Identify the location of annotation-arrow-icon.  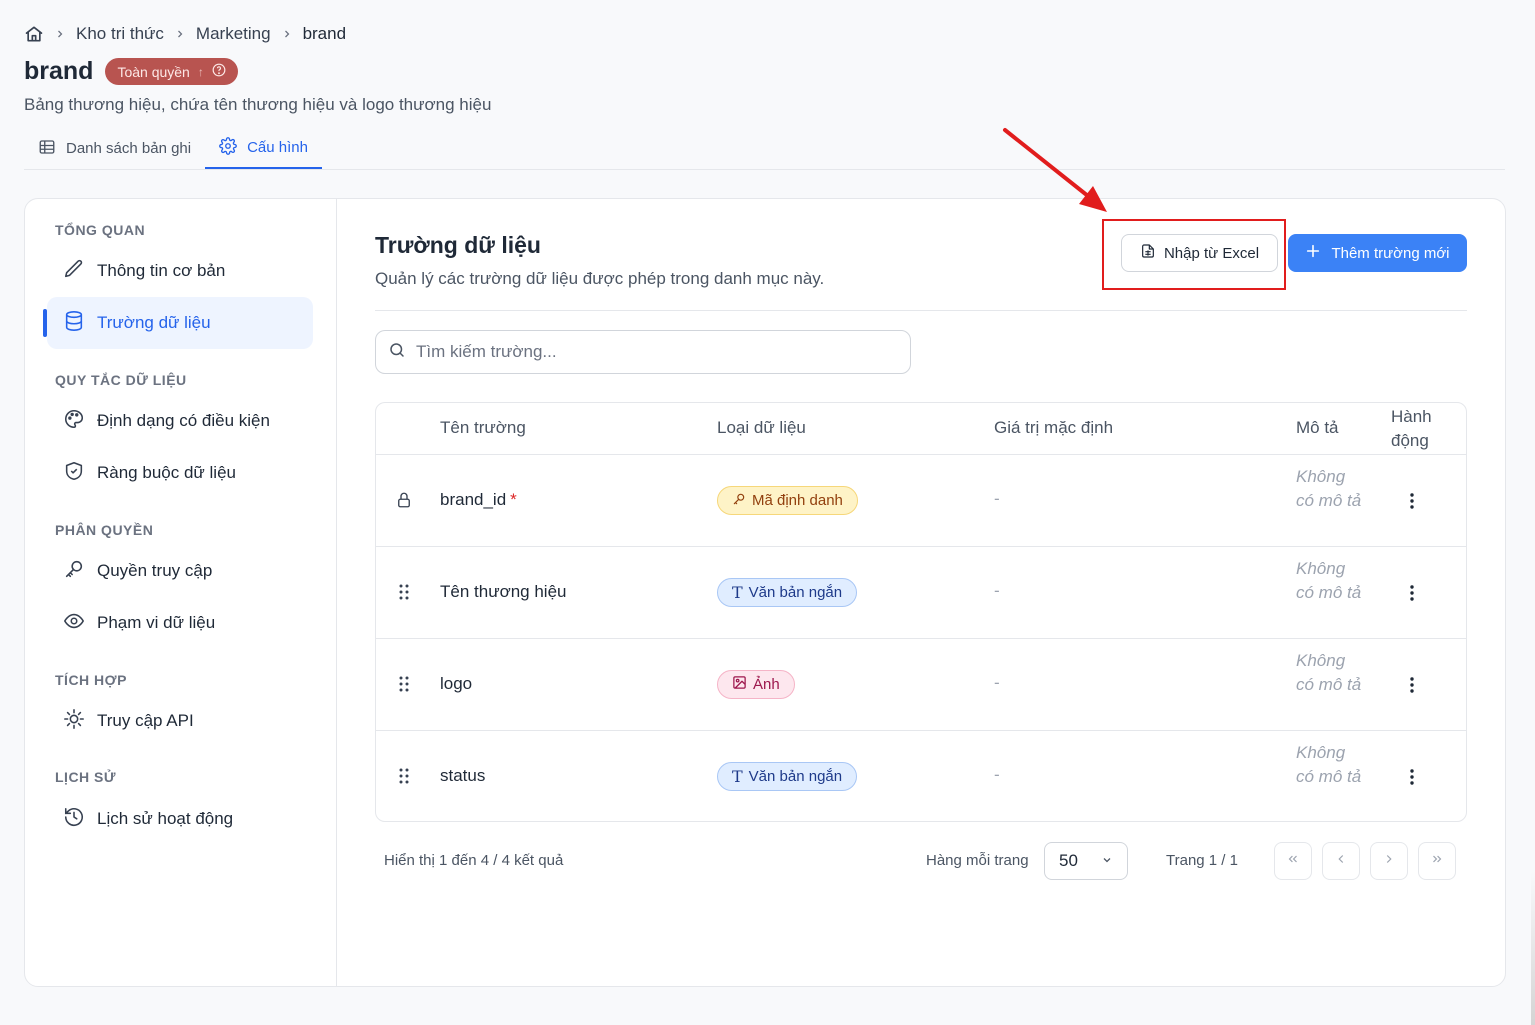
(1055, 170).